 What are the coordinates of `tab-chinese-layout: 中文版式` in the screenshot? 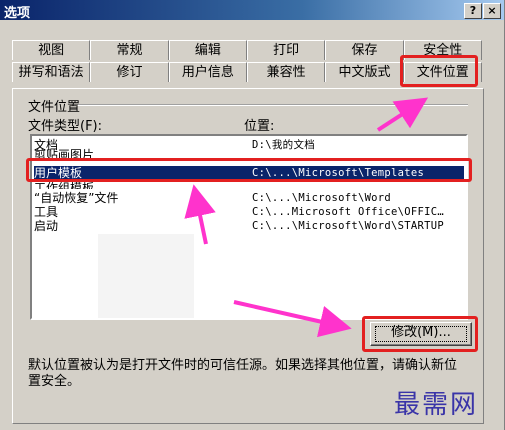 It's located at (364, 72).